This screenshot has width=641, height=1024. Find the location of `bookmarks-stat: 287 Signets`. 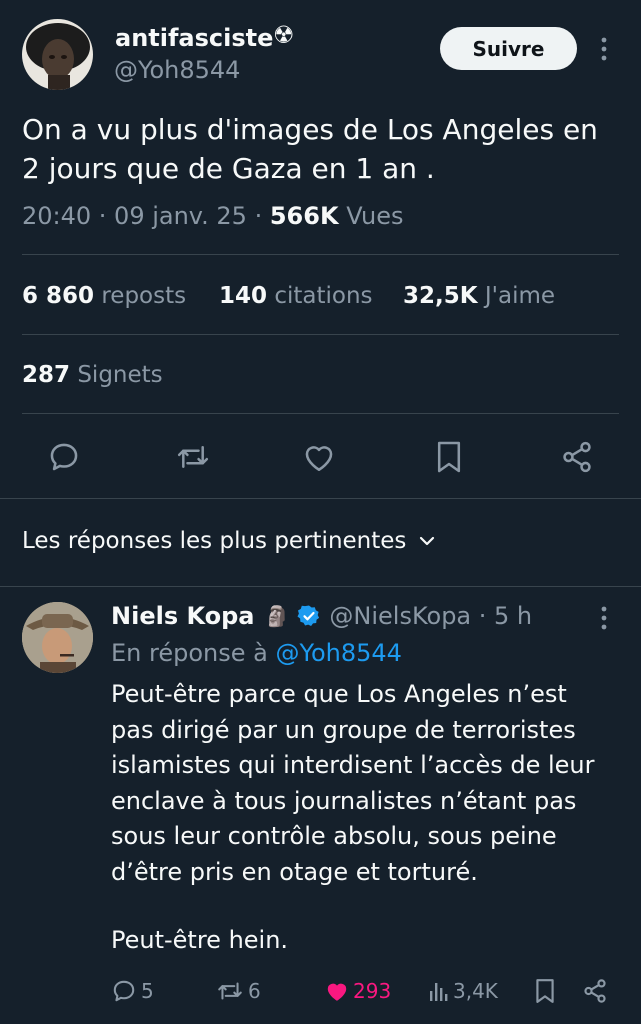

bookmarks-stat: 287 Signets is located at coordinates (92, 375).